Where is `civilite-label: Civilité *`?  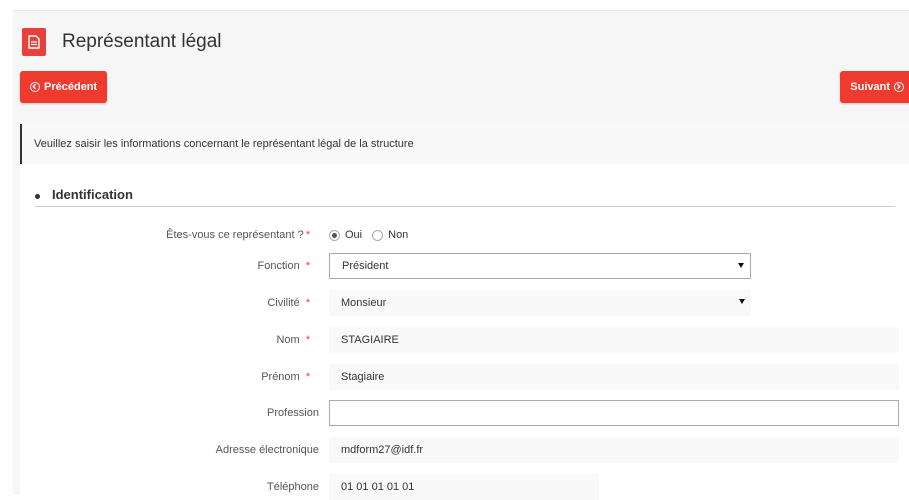 civilite-label: Civilité * is located at coordinates (288, 303).